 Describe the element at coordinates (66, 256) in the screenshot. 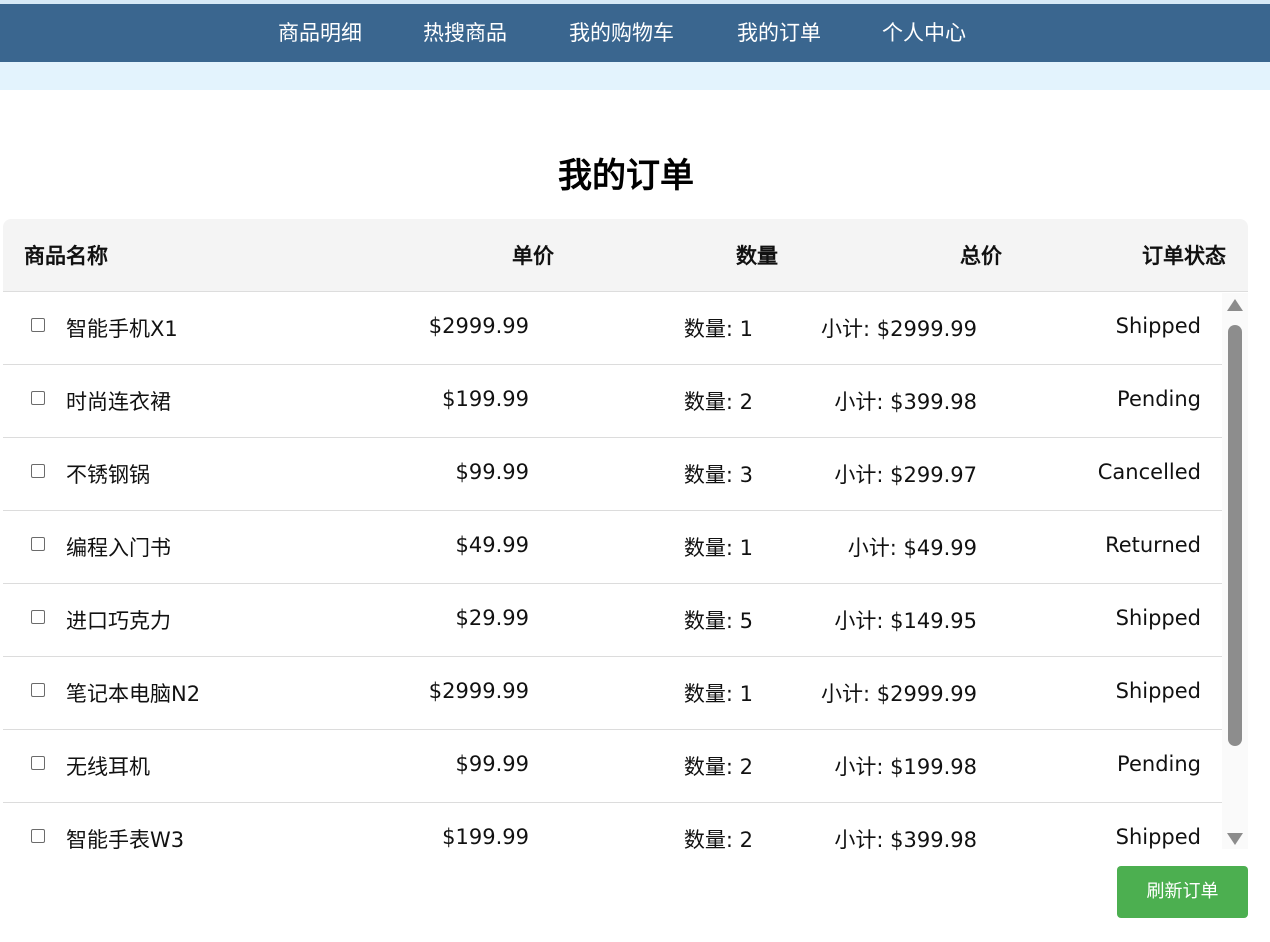

I see `header-product-name: 商品名称` at that location.